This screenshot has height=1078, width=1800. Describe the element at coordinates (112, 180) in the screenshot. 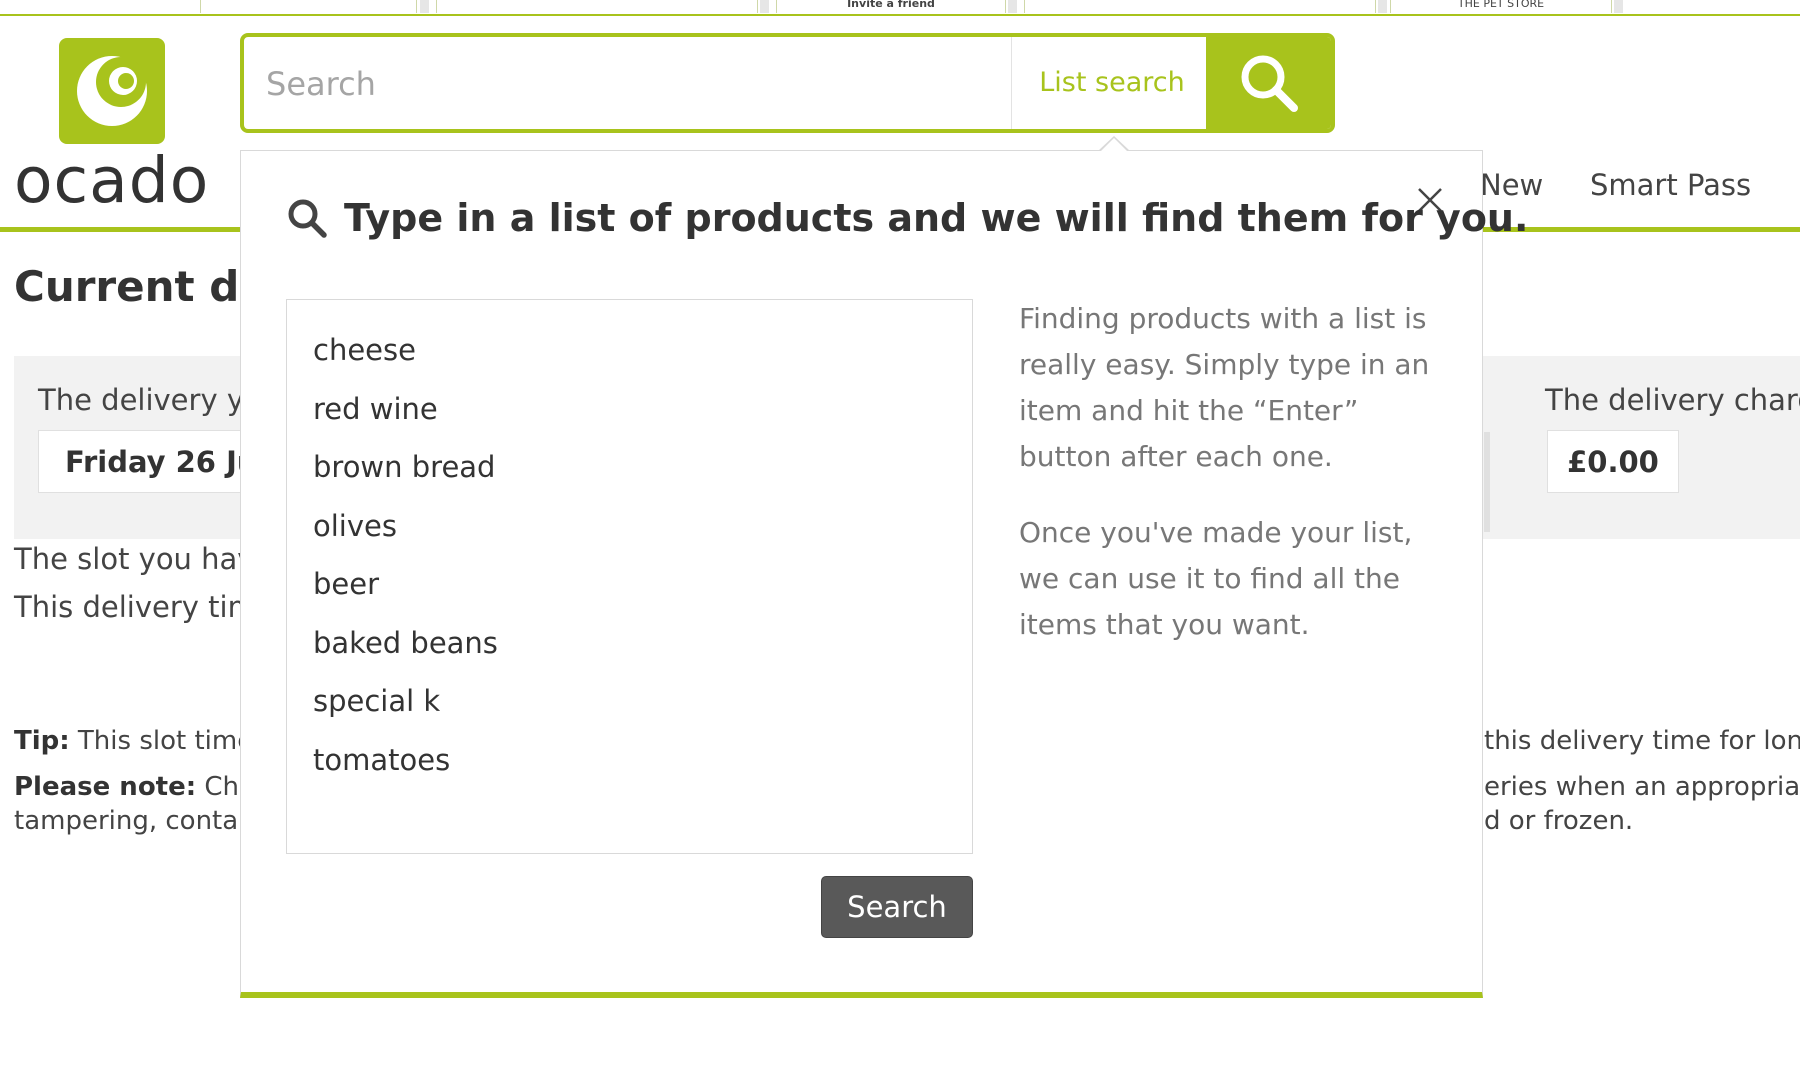

I see `ocado-logo-text: ocado` at that location.